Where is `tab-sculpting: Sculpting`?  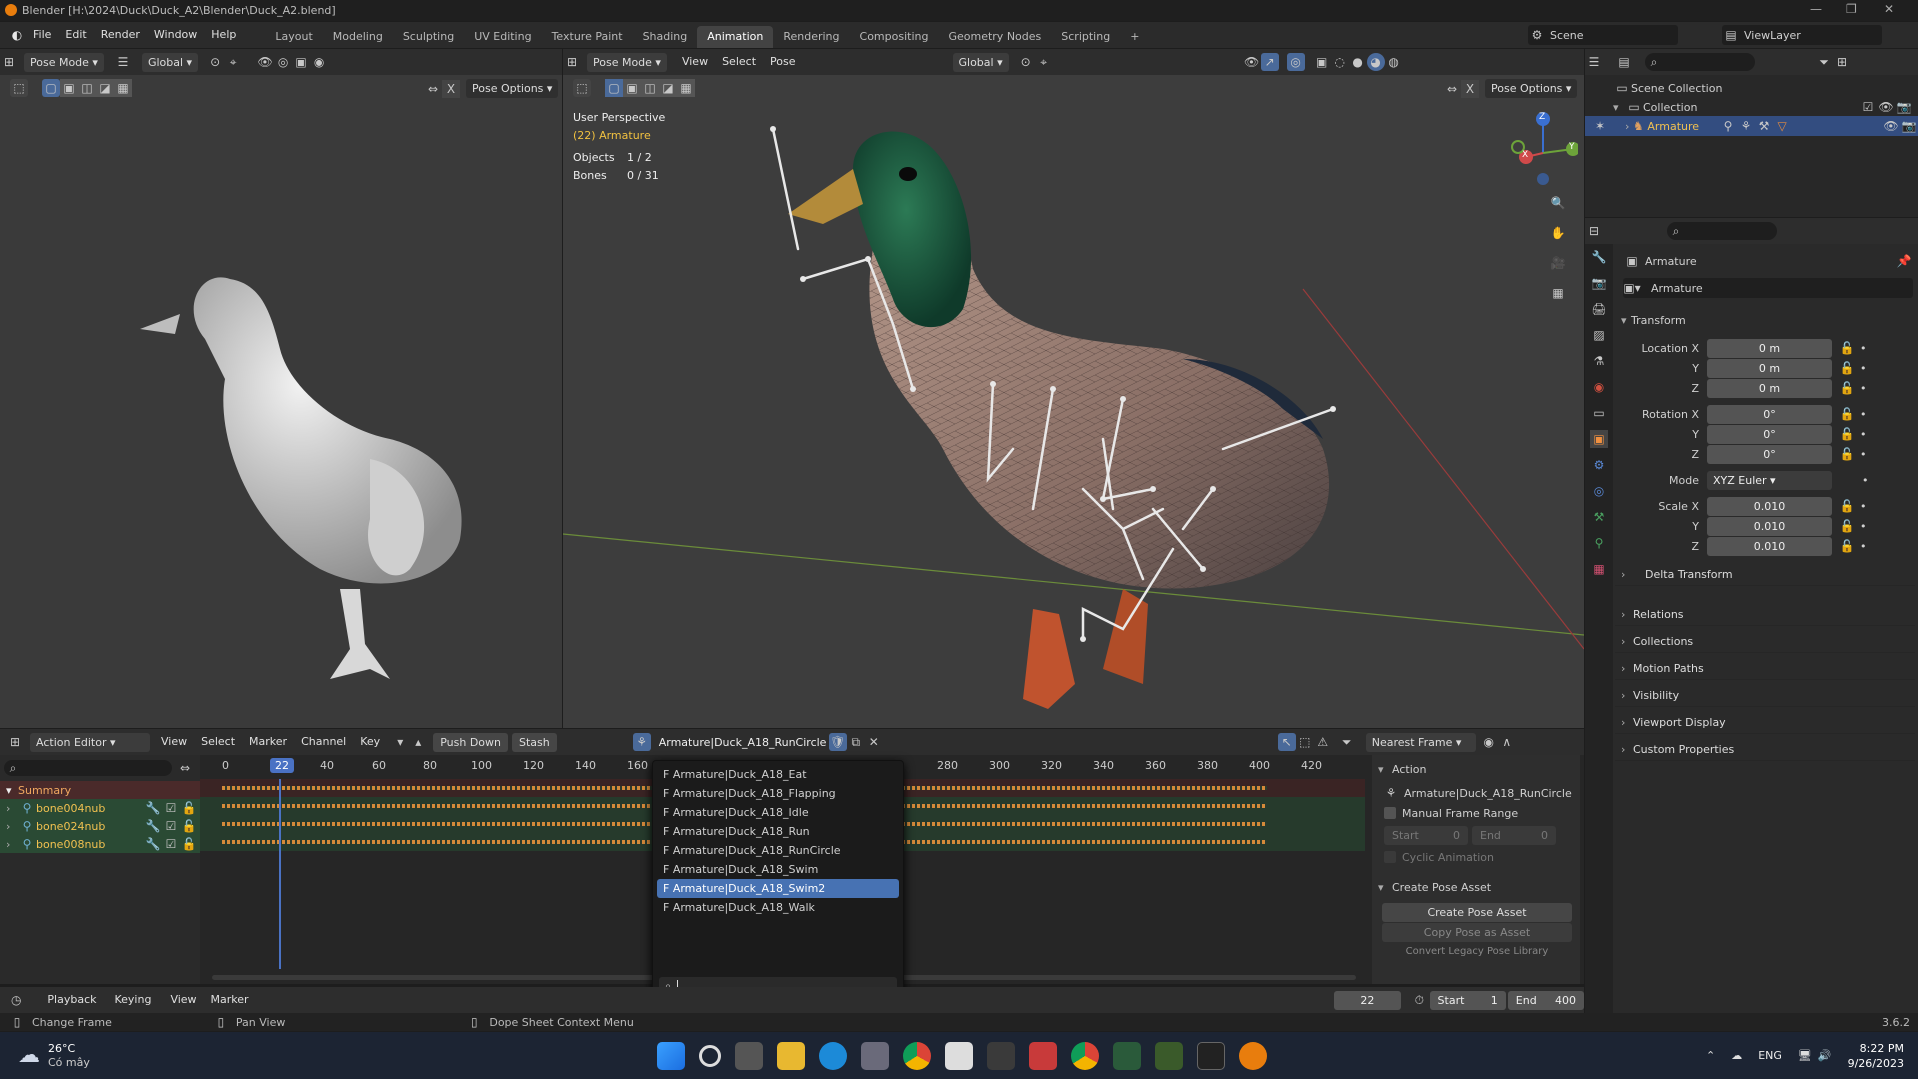 tab-sculpting: Sculpting is located at coordinates (428, 37).